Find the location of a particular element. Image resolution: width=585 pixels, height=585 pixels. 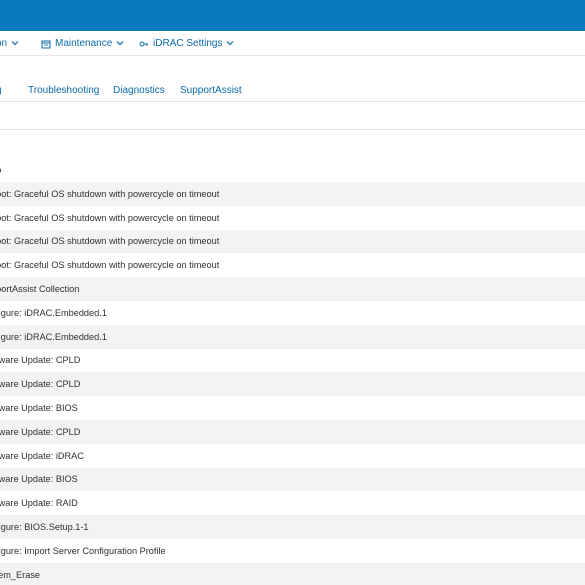

tab-logs: g is located at coordinates (1, 90).